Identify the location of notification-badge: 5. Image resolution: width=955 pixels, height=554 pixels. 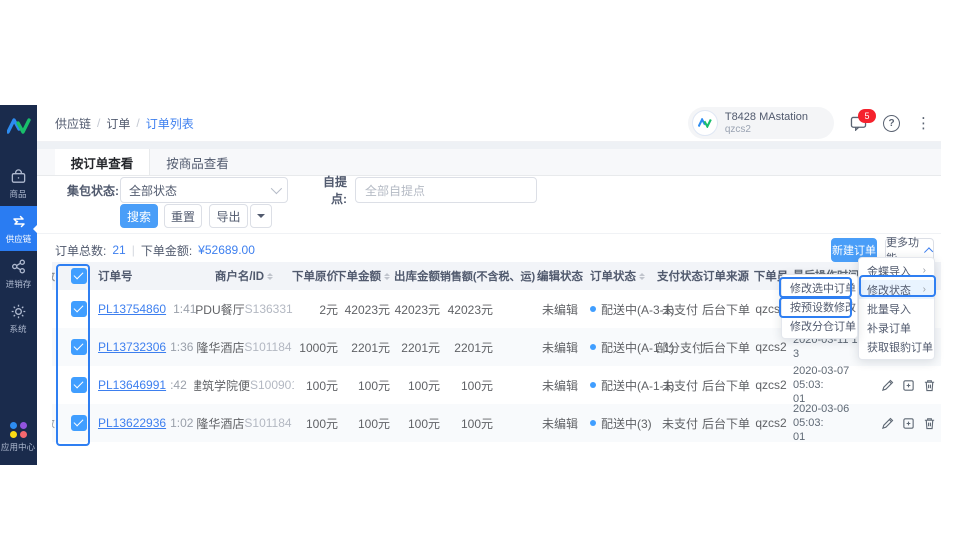
(867, 115).